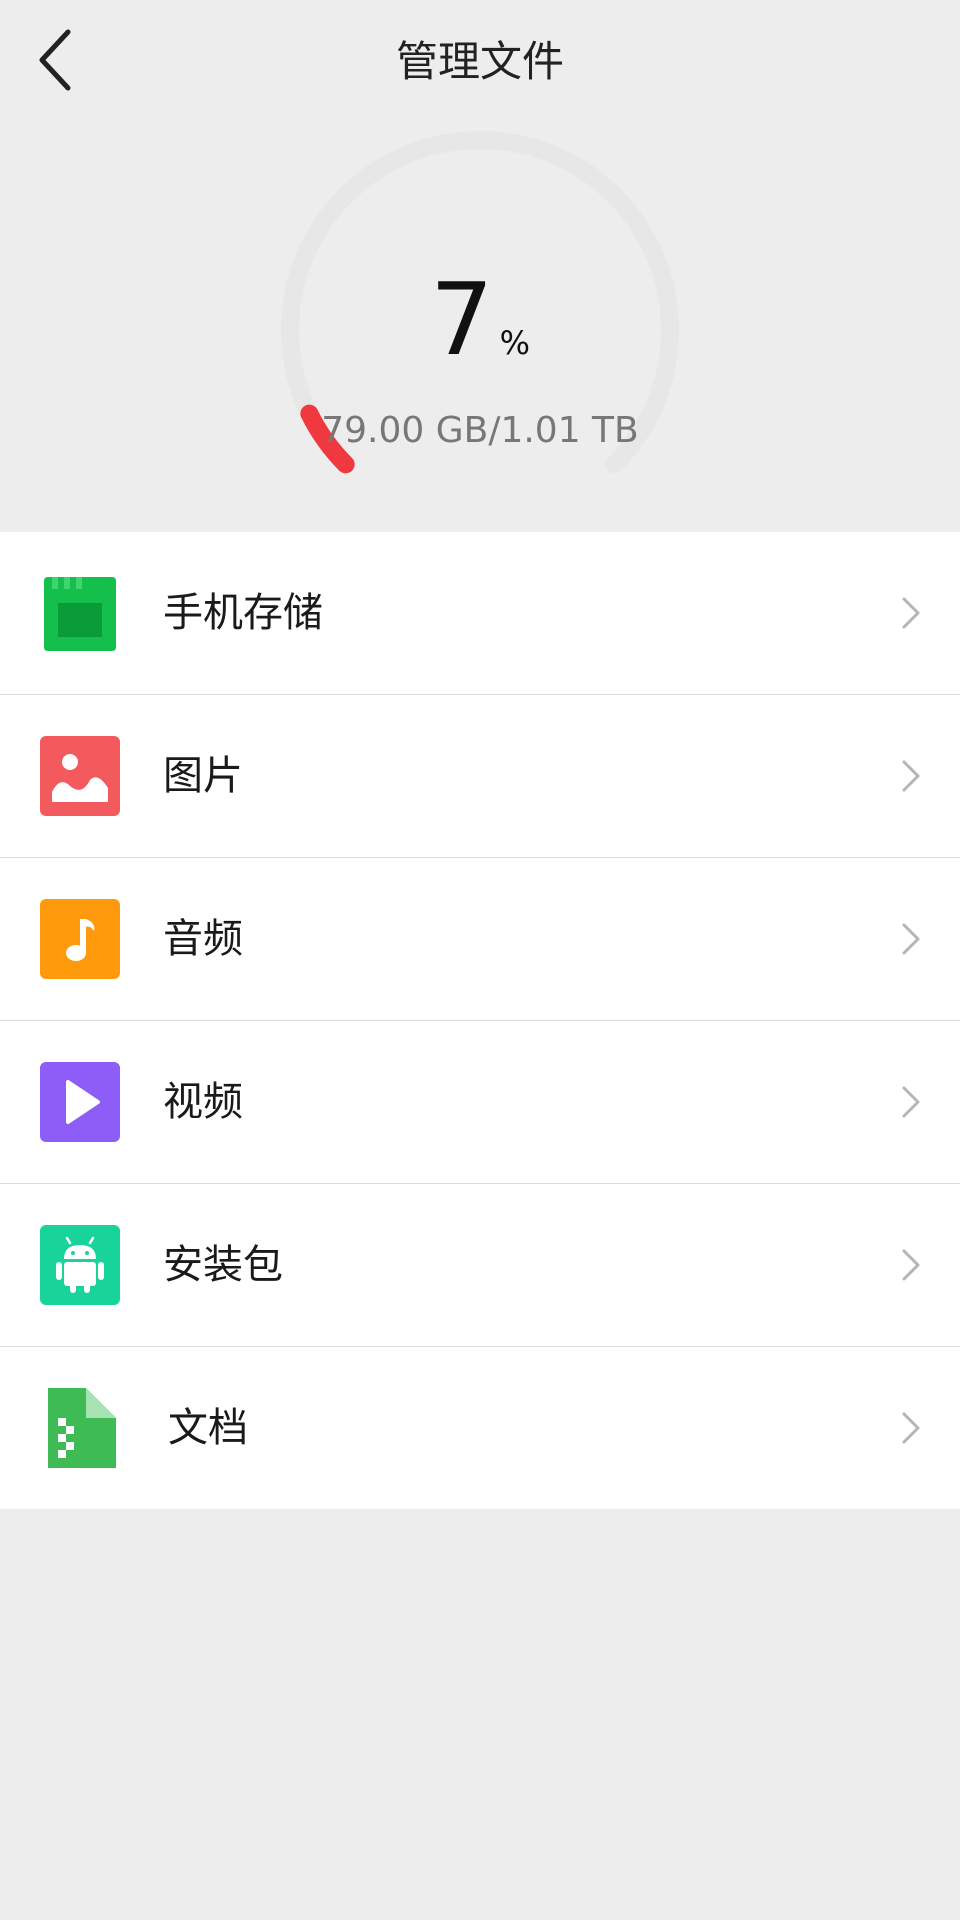 Image resolution: width=960 pixels, height=1920 pixels. What do you see at coordinates (80, 1428) in the screenshot?
I see `document-icon` at bounding box center [80, 1428].